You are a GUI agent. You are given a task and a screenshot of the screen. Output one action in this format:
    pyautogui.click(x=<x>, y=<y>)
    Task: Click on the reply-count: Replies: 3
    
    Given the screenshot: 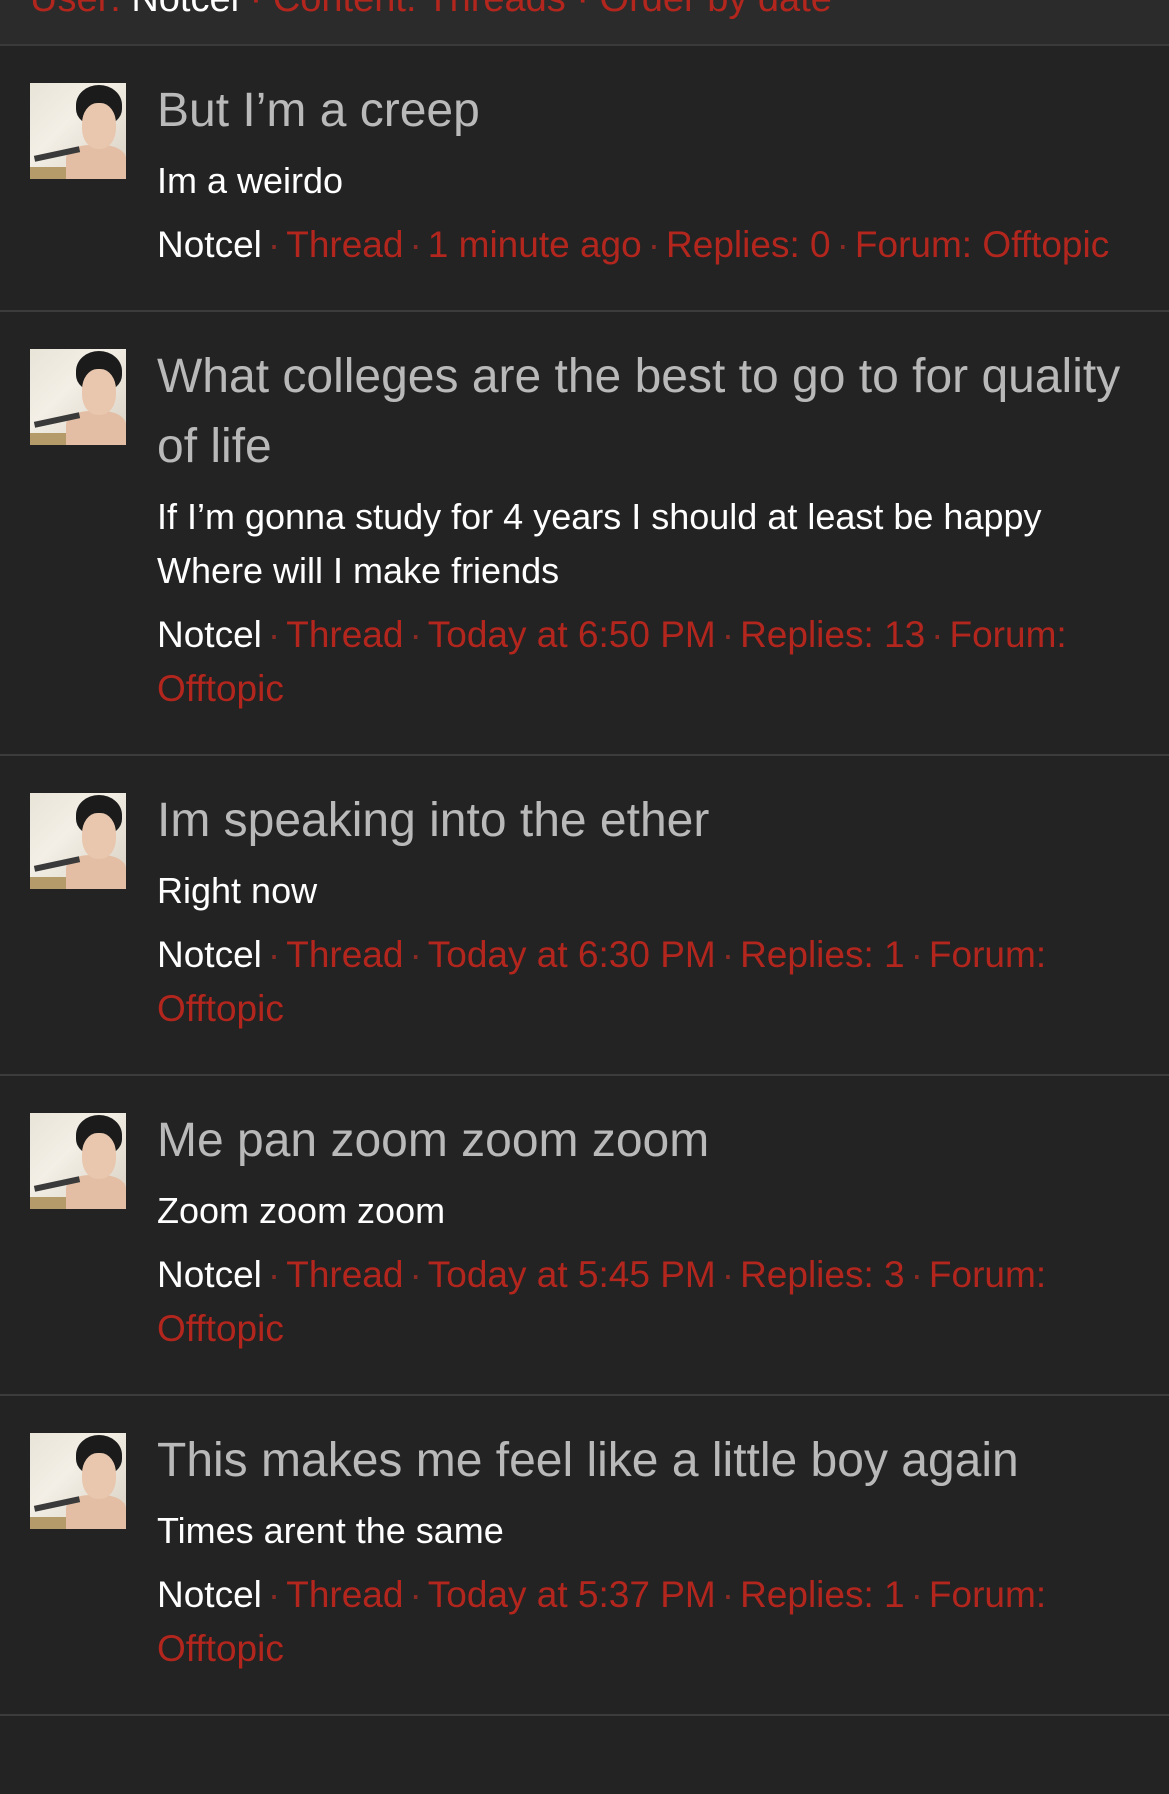 What is the action you would take?
    pyautogui.click(x=822, y=1274)
    